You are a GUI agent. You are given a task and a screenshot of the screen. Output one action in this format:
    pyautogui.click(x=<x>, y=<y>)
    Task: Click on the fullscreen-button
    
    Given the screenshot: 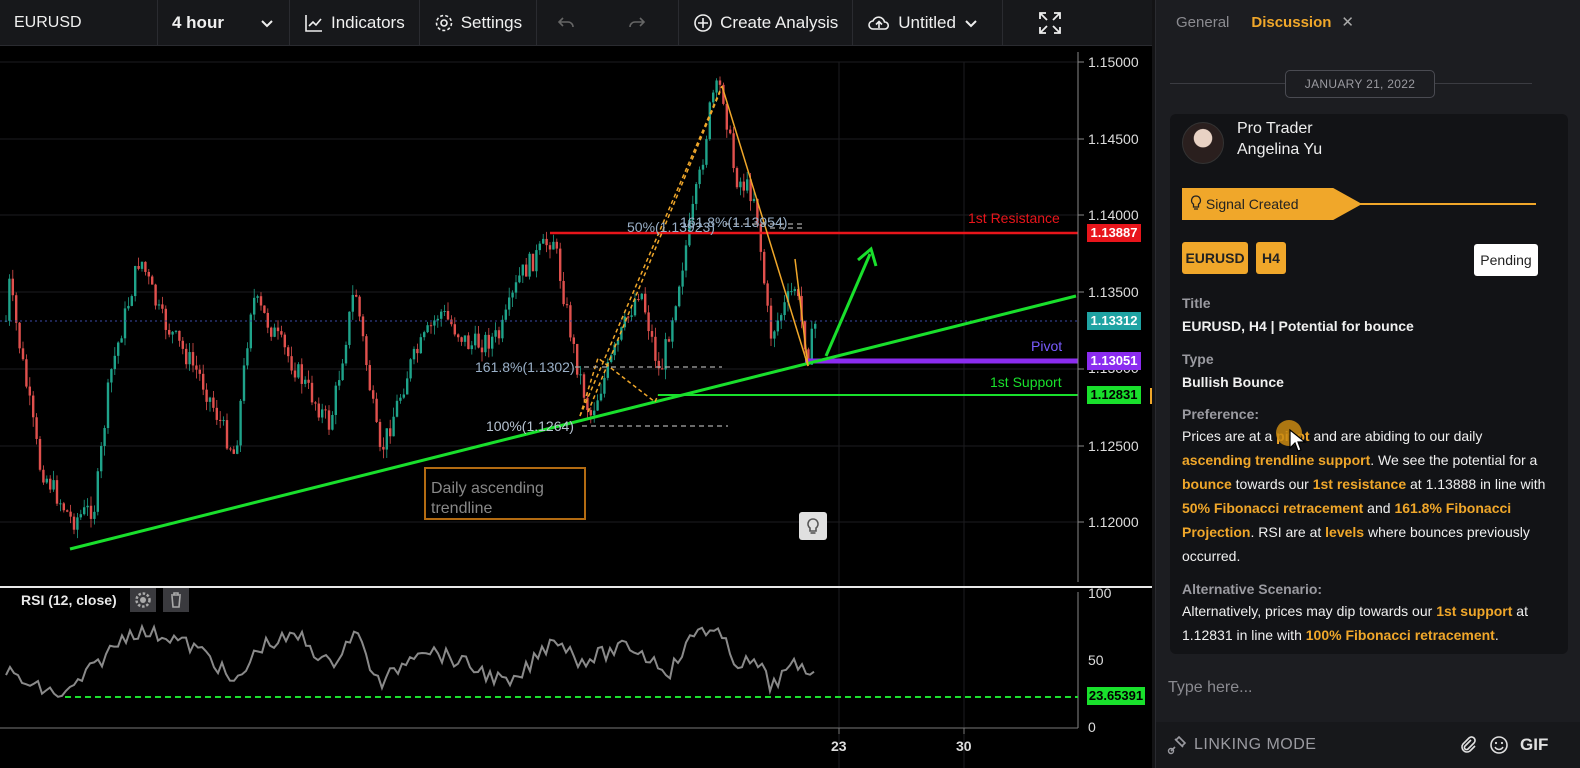 What is the action you would take?
    pyautogui.click(x=1050, y=22)
    